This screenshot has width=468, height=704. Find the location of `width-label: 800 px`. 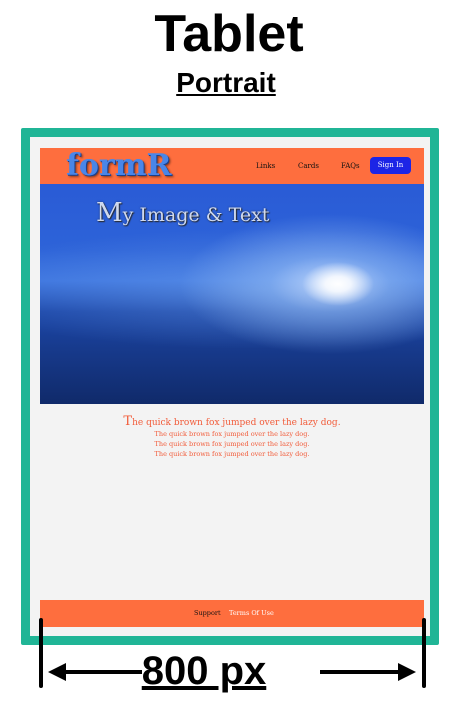

width-label: 800 px is located at coordinates (204, 671).